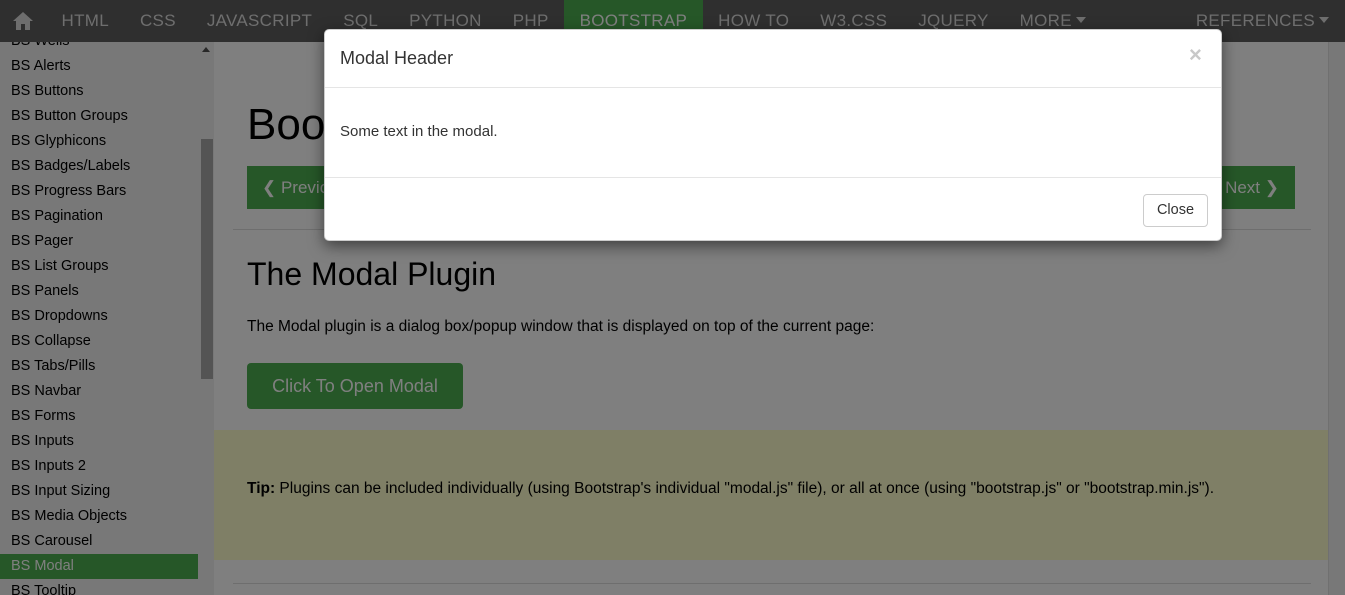  I want to click on modal-footer: Close, so click(773, 208).